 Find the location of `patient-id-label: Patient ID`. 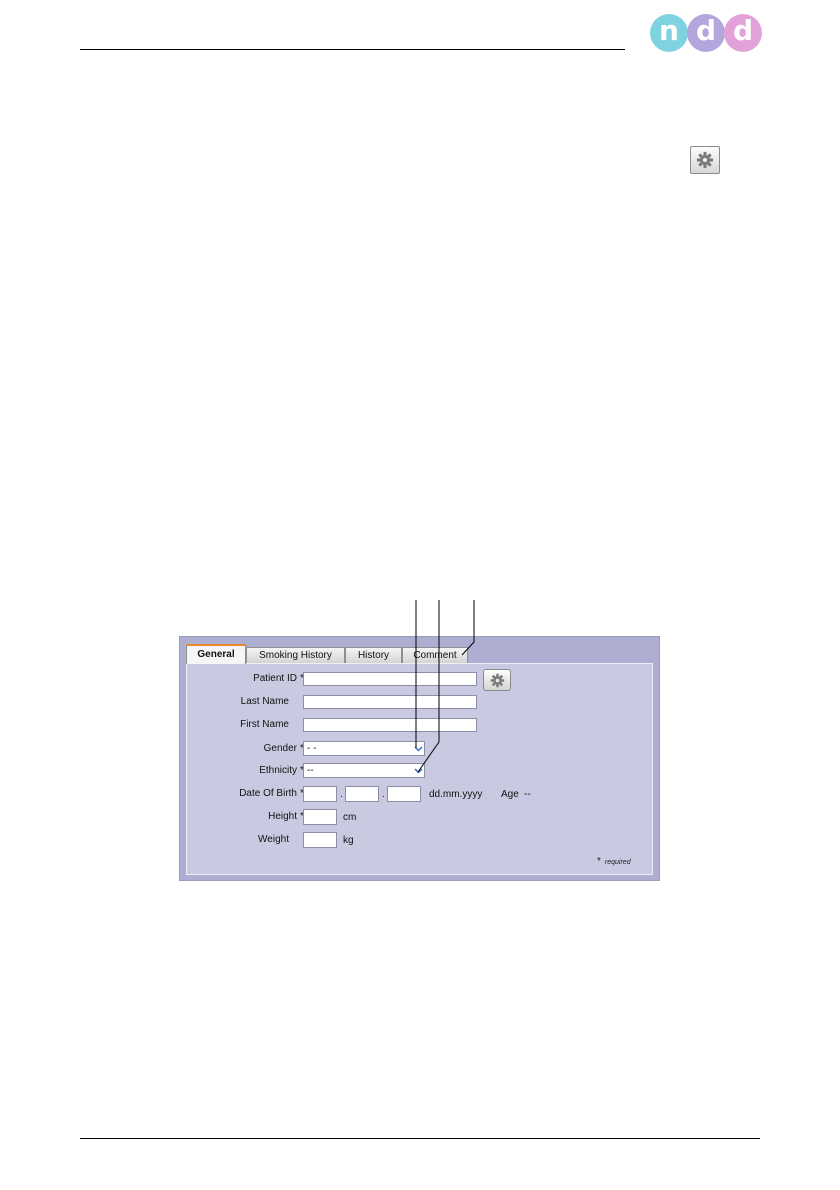

patient-id-label: Patient ID is located at coordinates (275, 678).